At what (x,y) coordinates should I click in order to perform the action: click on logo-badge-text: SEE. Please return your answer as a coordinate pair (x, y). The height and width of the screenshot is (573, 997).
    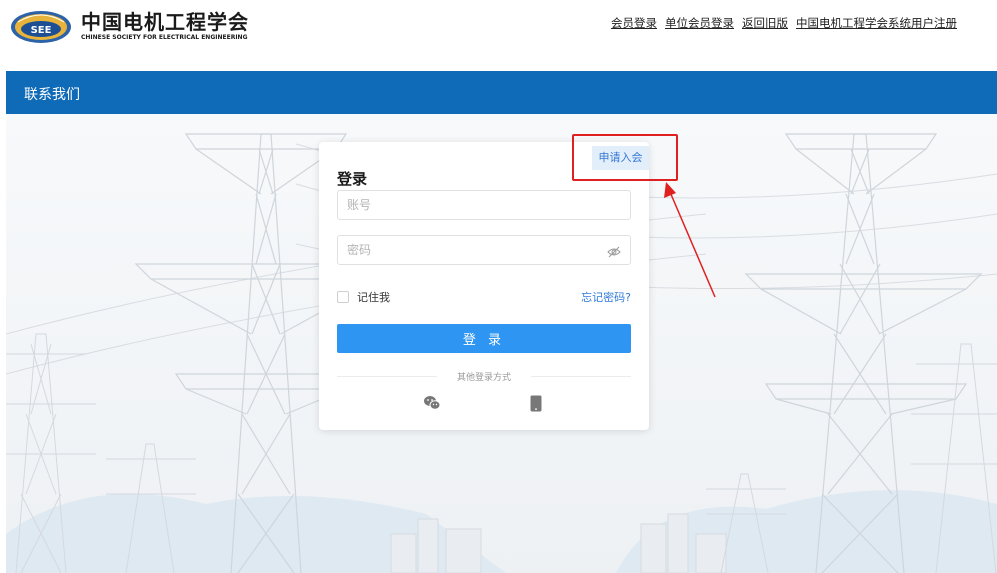
    Looking at the image, I should click on (41, 30).